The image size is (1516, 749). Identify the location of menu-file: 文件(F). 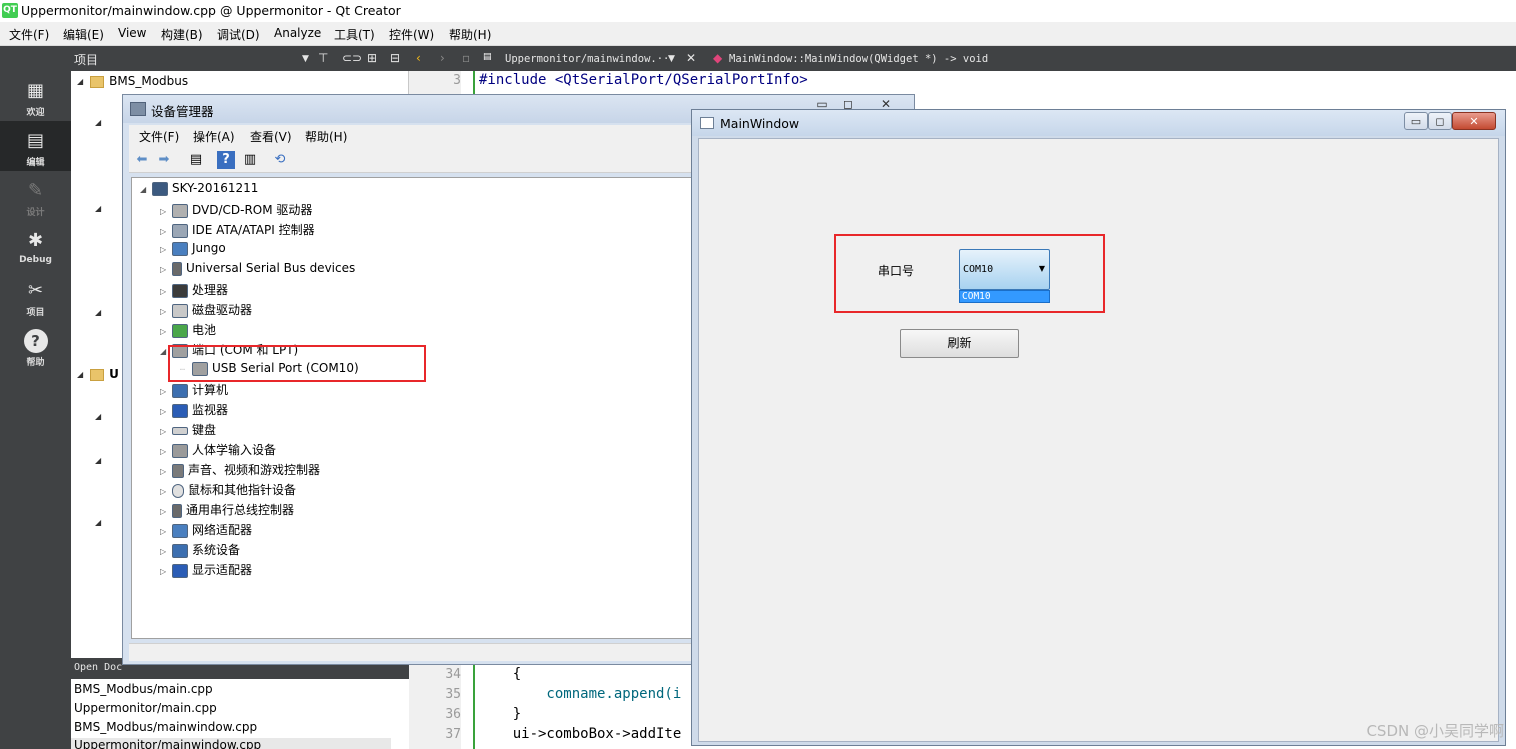
(29, 34).